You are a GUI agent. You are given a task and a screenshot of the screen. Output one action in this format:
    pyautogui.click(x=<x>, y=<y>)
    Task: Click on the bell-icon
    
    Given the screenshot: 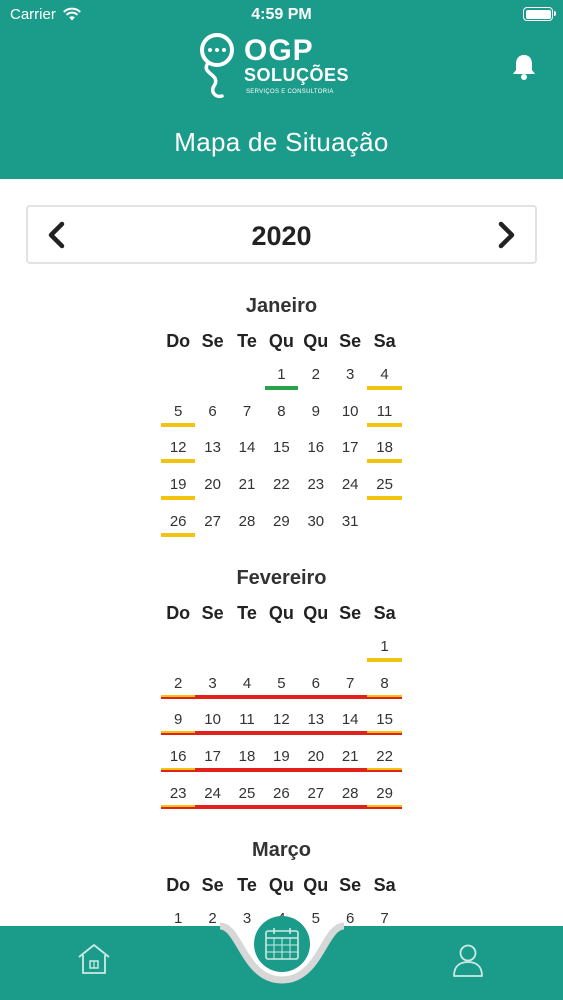 What is the action you would take?
    pyautogui.click(x=524, y=67)
    